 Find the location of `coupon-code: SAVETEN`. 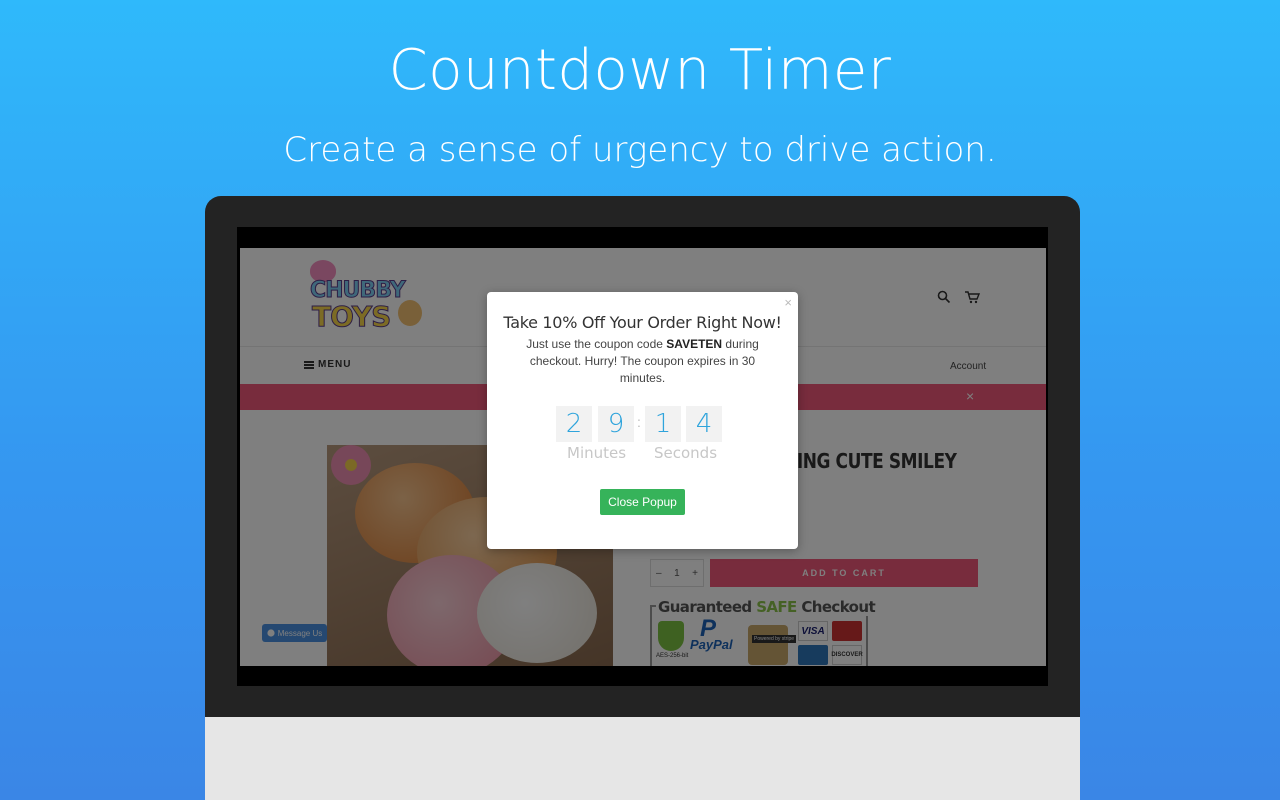

coupon-code: SAVETEN is located at coordinates (694, 344).